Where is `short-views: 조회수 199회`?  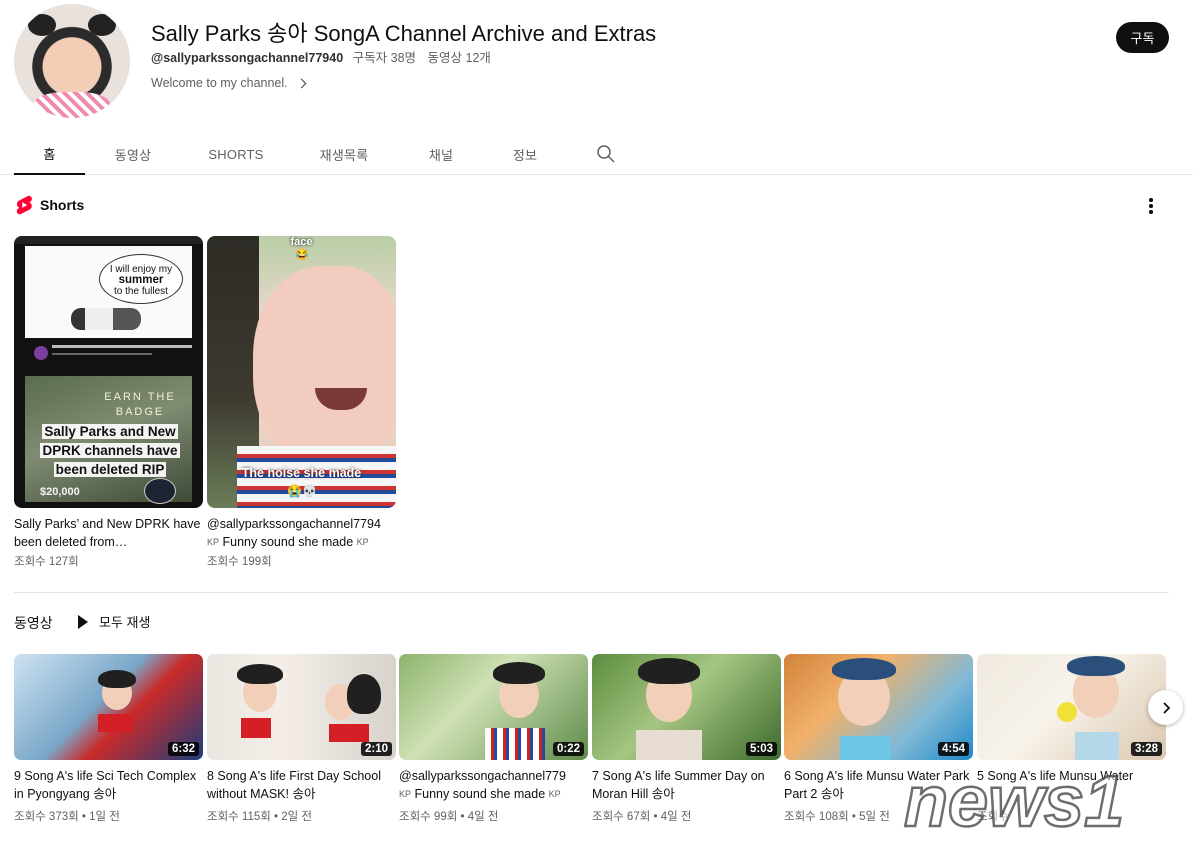 short-views: 조회수 199회 is located at coordinates (239, 562).